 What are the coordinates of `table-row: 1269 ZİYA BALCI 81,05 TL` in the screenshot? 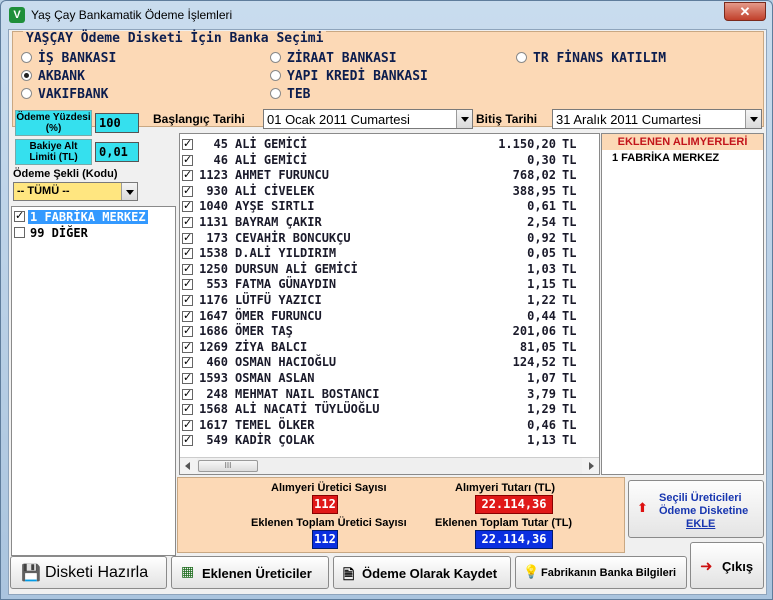 It's located at (389, 348).